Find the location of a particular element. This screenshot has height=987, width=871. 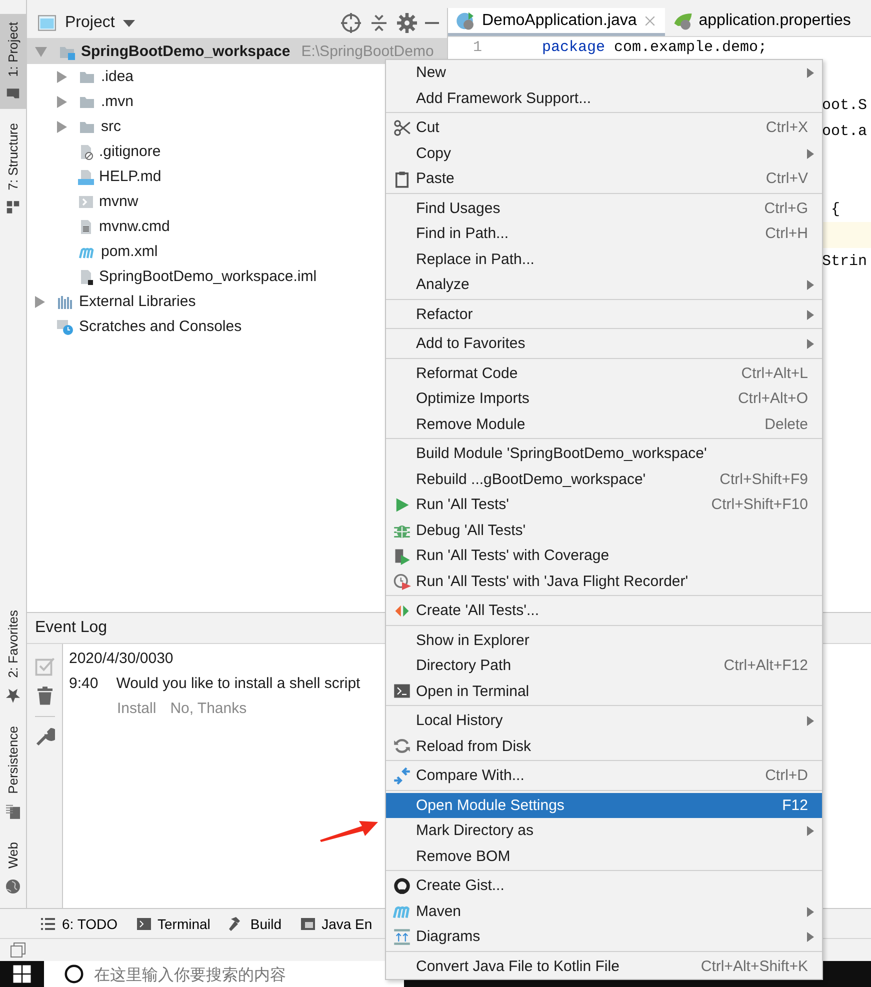

script-file-icon is located at coordinates (86, 202).